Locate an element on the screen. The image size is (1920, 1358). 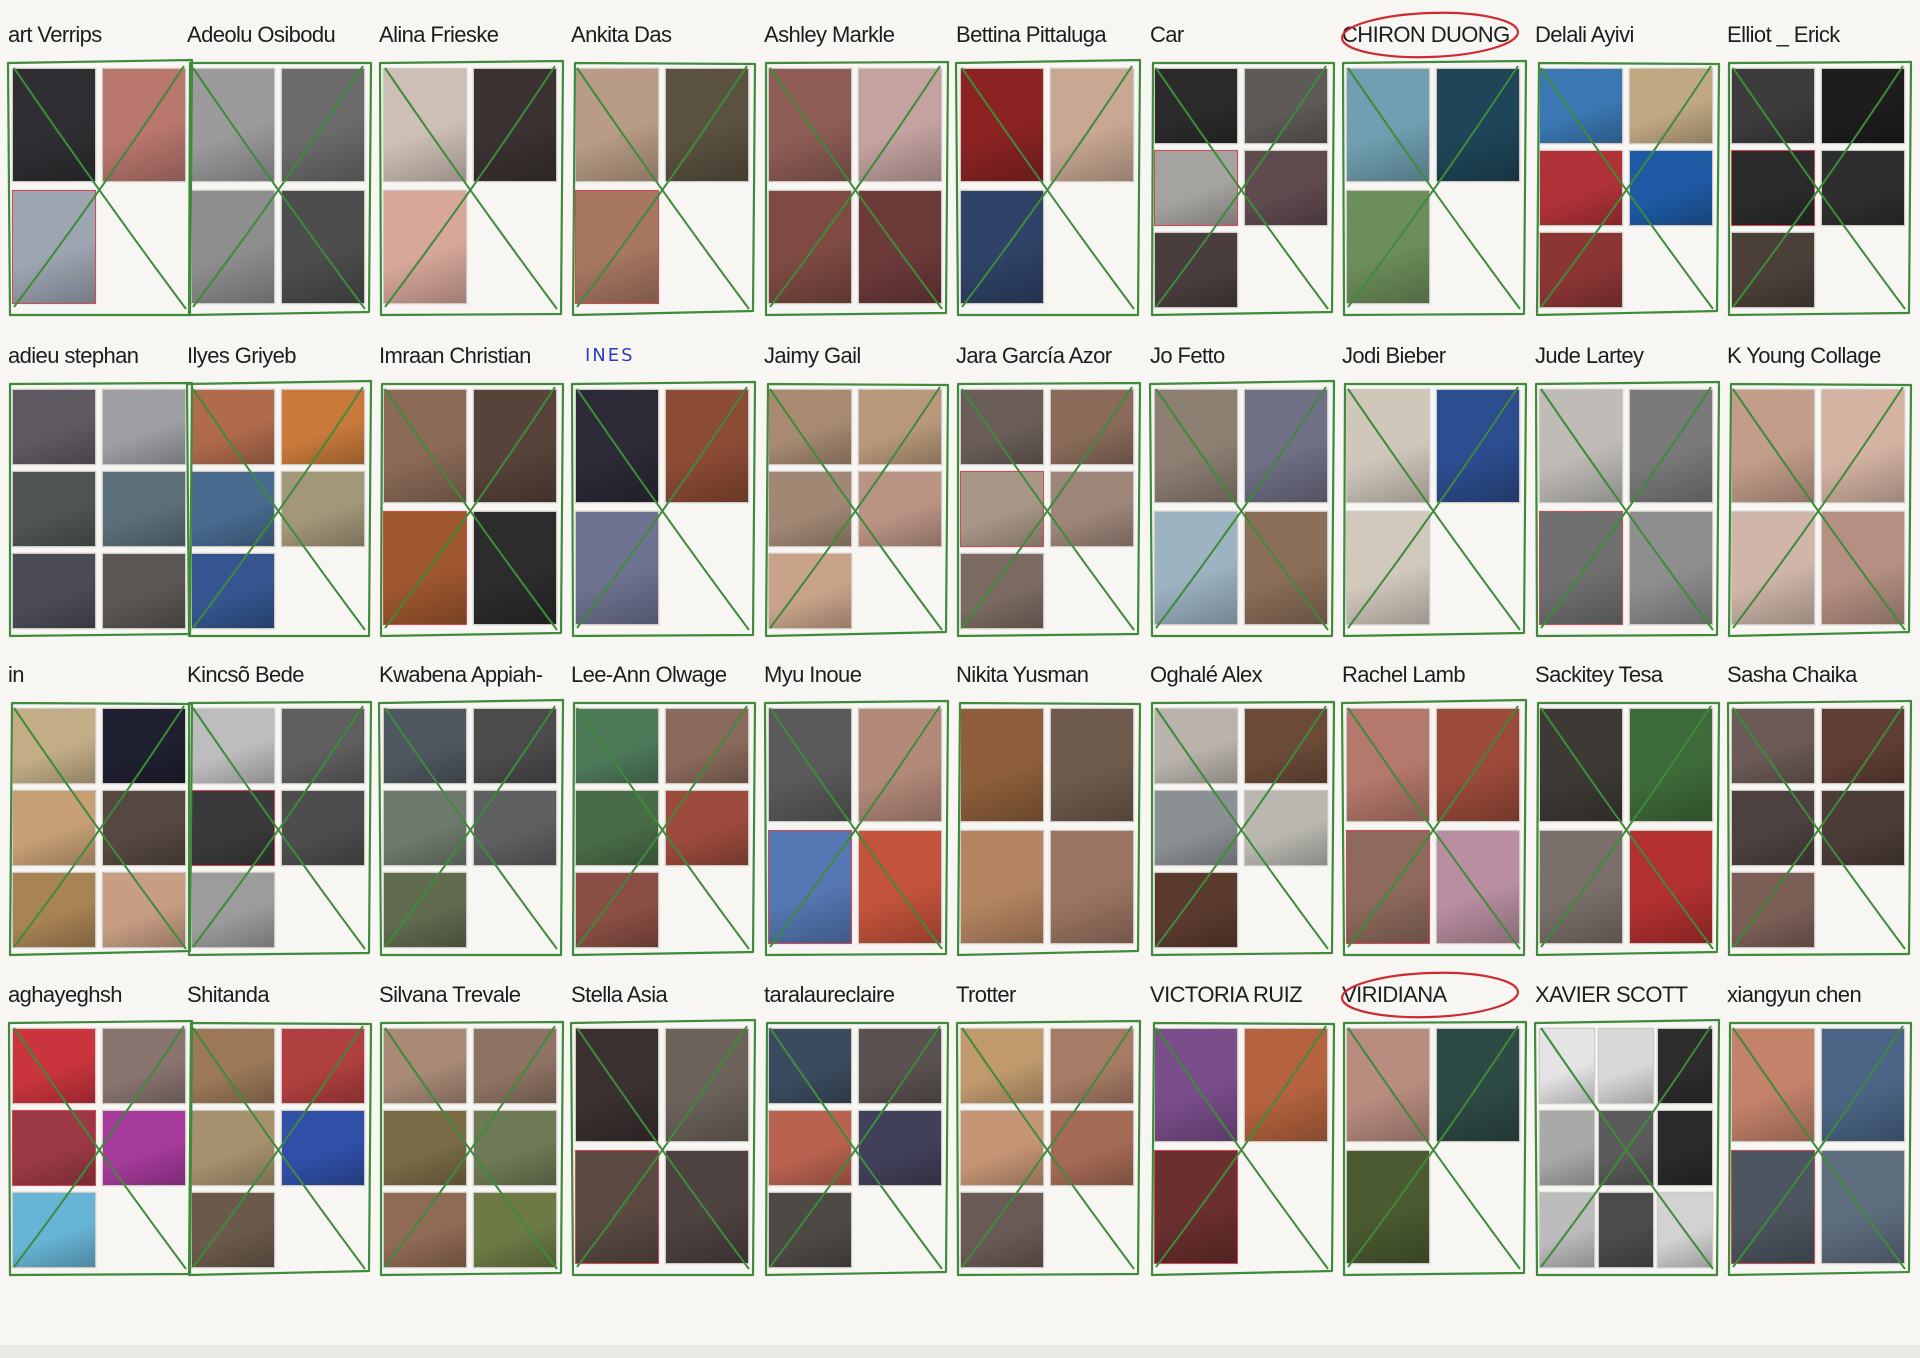
artist-cell: Sasha Chaika is located at coordinates (1818, 810).